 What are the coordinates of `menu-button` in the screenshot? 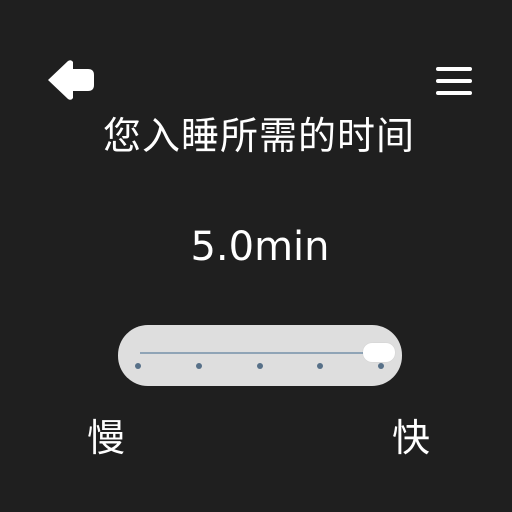 It's located at (454, 81).